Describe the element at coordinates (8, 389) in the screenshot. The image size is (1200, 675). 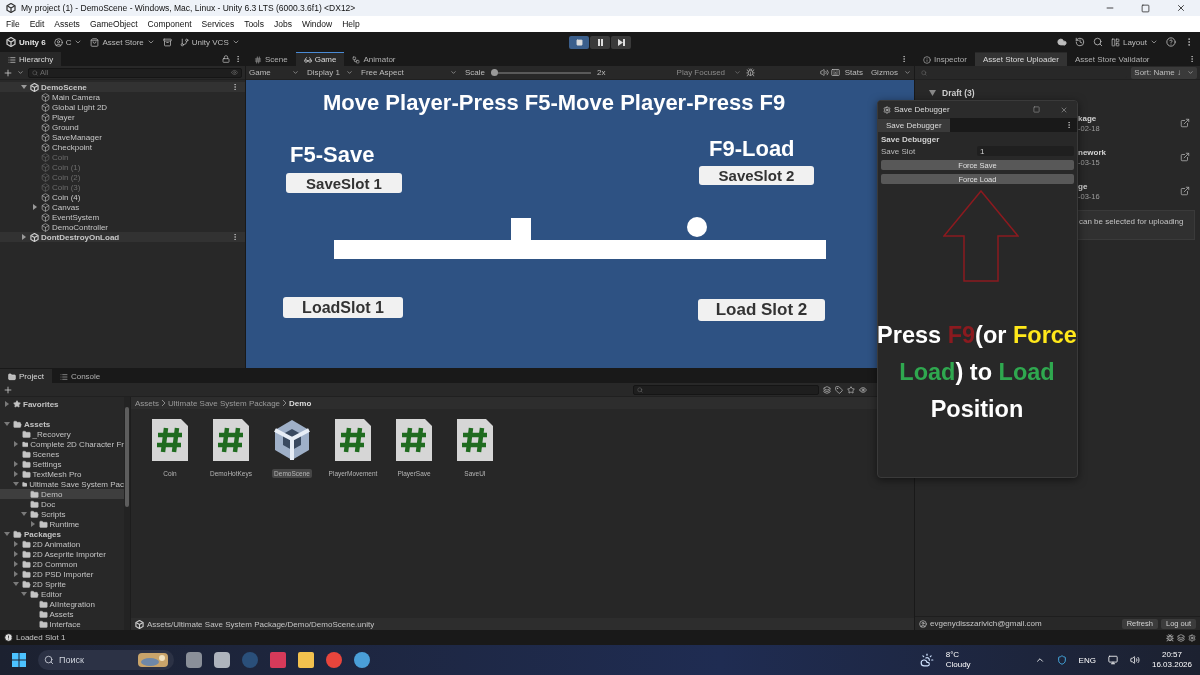
I see `add-icon` at that location.